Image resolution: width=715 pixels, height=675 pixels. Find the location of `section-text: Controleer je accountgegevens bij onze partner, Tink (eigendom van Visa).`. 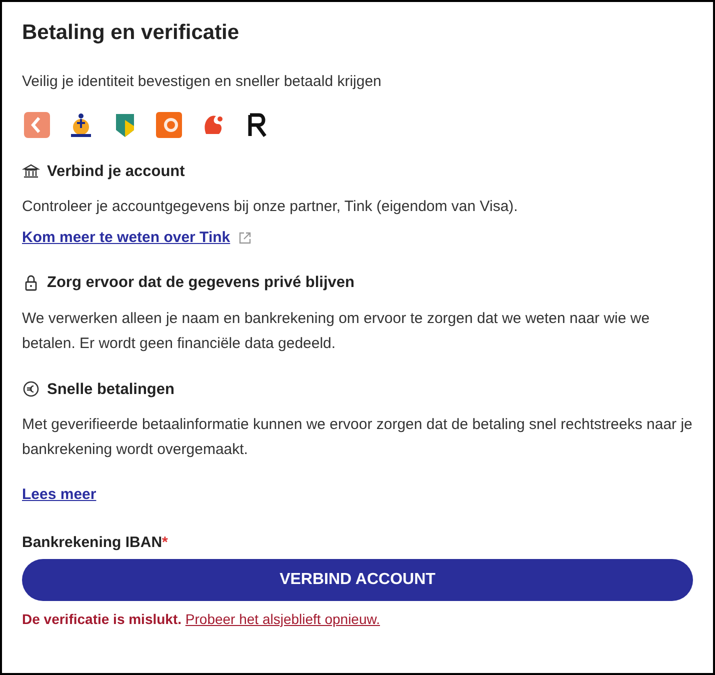

section-text: Controleer je accountgegevens bij onze partner, Tink (eigendom van Visa). is located at coordinates (270, 206).